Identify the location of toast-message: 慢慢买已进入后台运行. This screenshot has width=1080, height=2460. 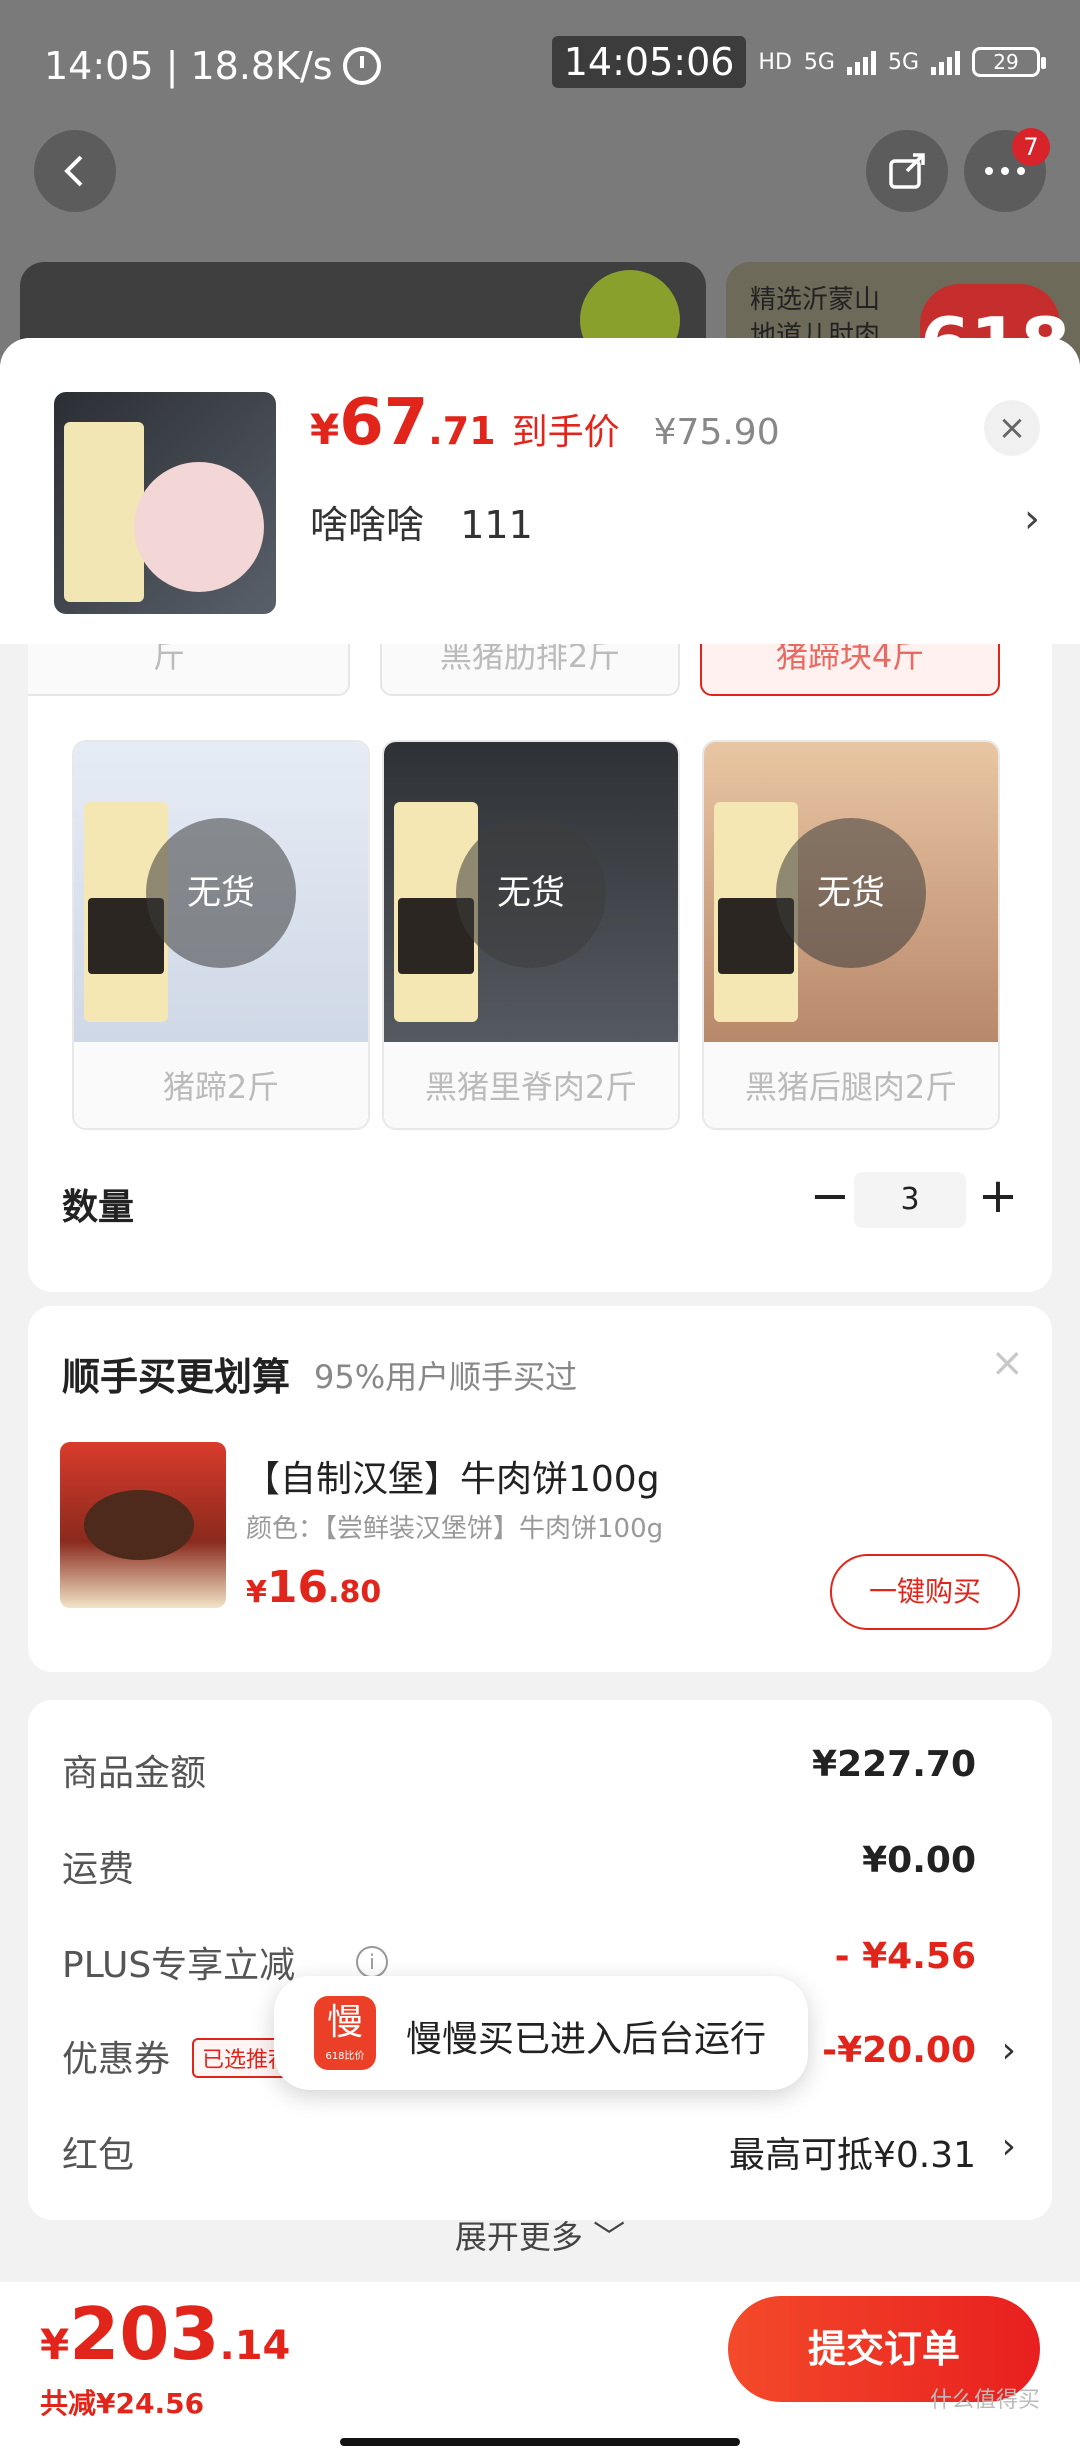
(586, 2039).